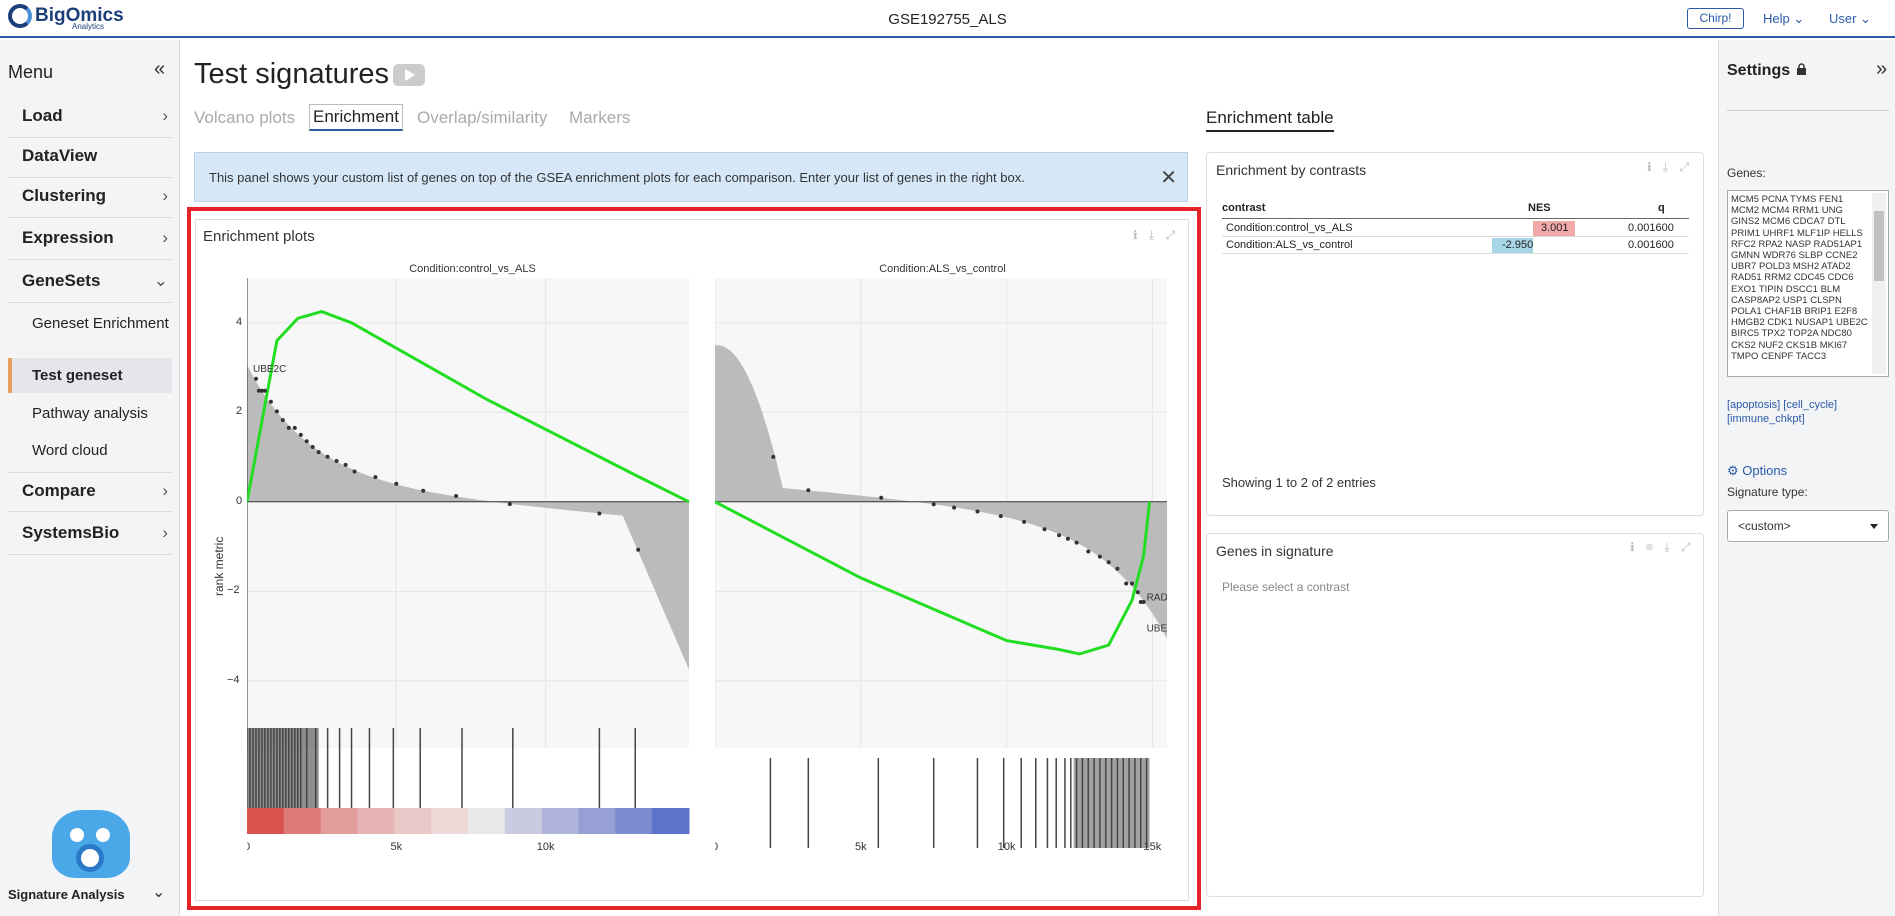 The width and height of the screenshot is (1895, 916). Describe the element at coordinates (239, 321) in the screenshot. I see `y-tick-label: 4` at that location.